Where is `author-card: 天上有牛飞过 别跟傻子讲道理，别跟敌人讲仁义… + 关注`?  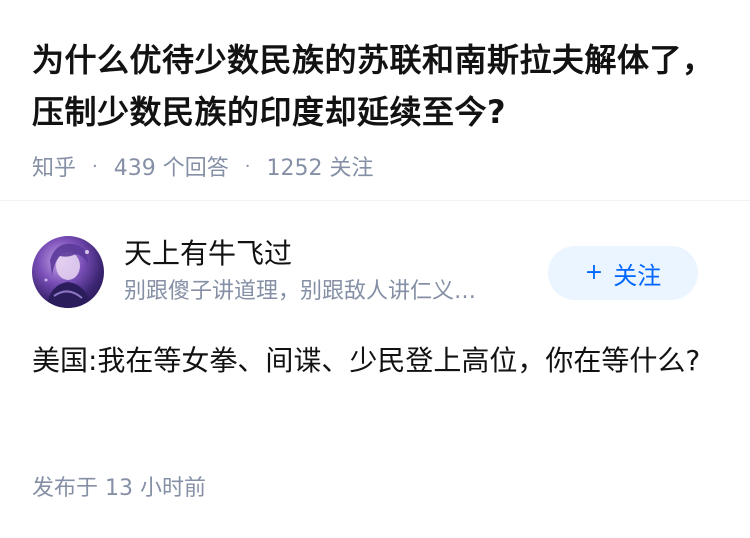 author-card: 天上有牛飞过 别跟傻子讲道理，别跟敌人讲仁义… + 关注 is located at coordinates (377, 274).